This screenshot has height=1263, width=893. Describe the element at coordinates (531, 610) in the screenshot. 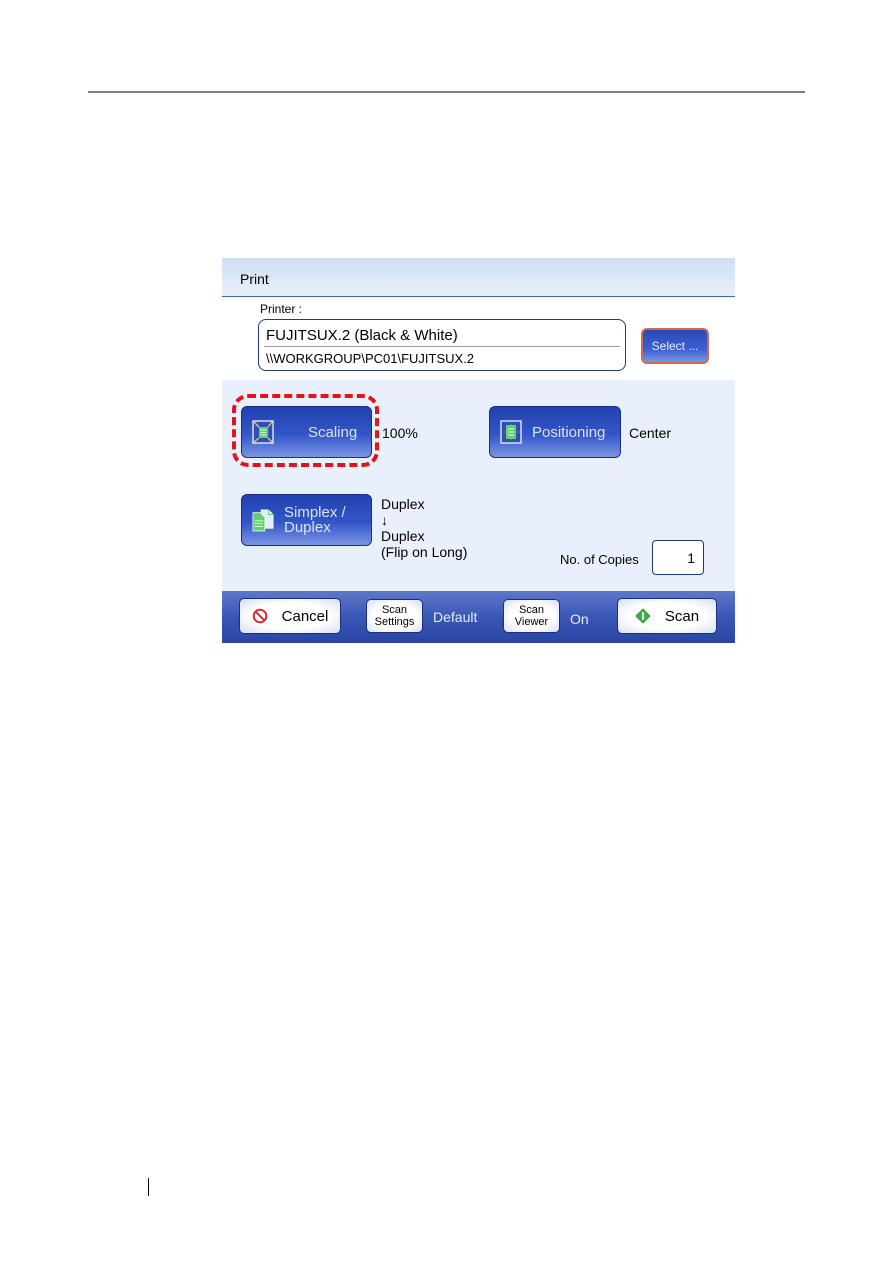

I see `scan-viewer-line1: Scan` at that location.